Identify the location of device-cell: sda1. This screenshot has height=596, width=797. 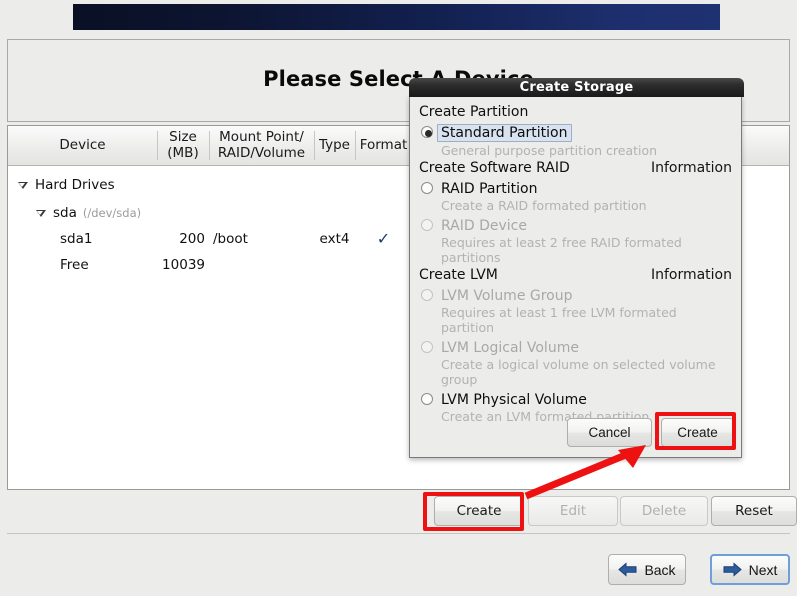
(82, 238).